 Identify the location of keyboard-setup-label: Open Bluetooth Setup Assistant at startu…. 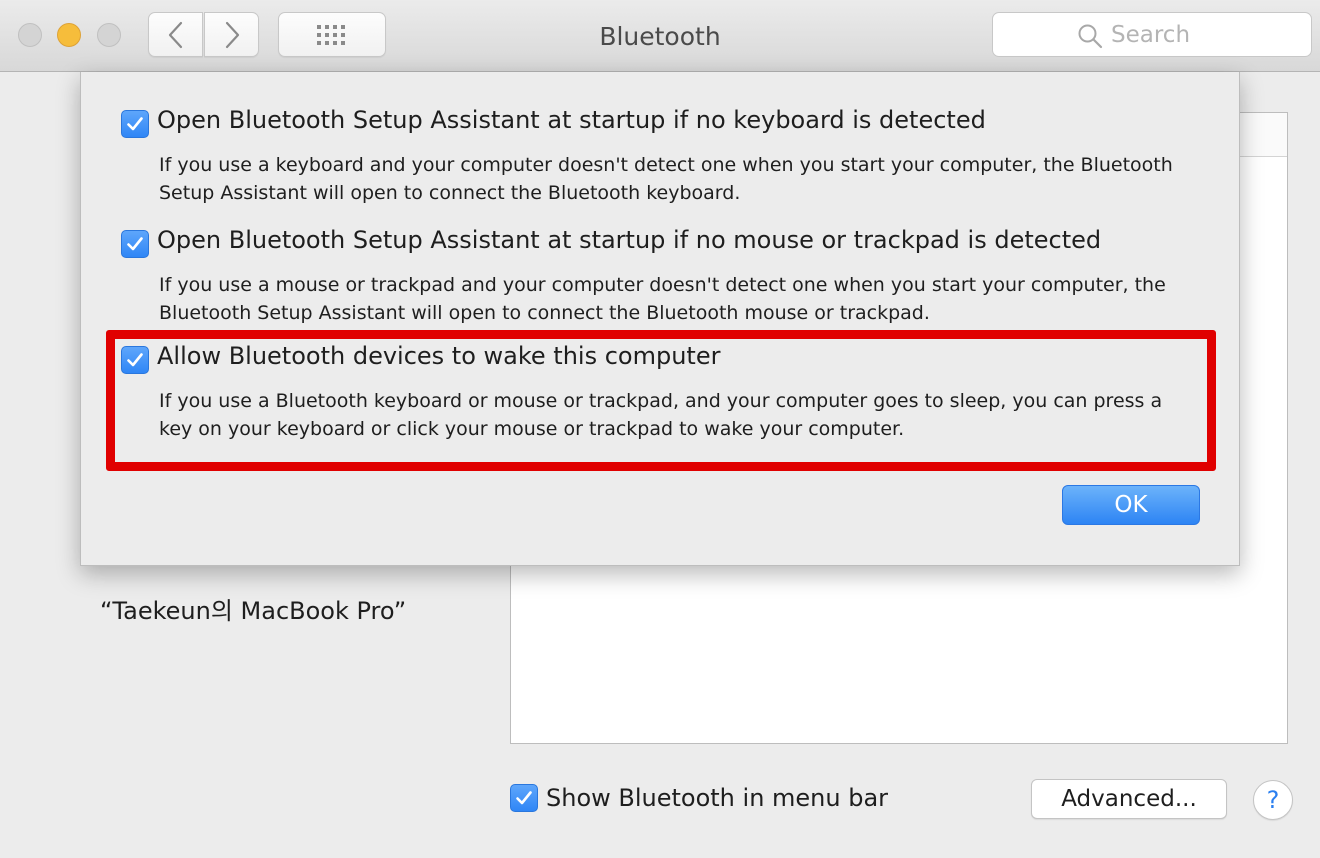
(571, 120).